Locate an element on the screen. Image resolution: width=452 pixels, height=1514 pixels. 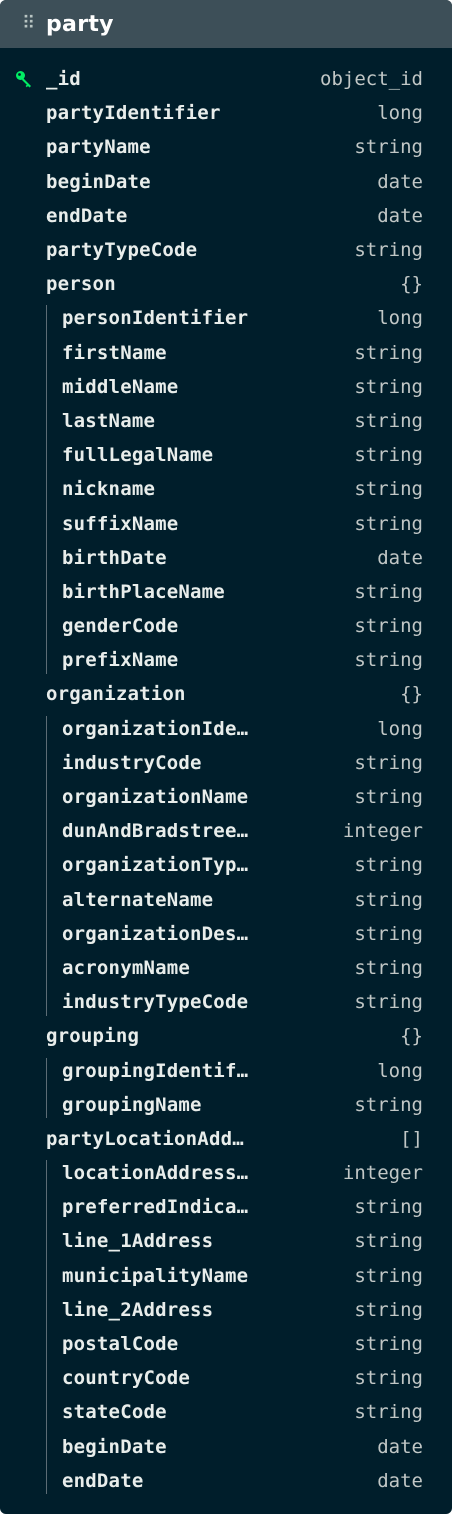
collection-header: ⠿ party is located at coordinates (226, 24).